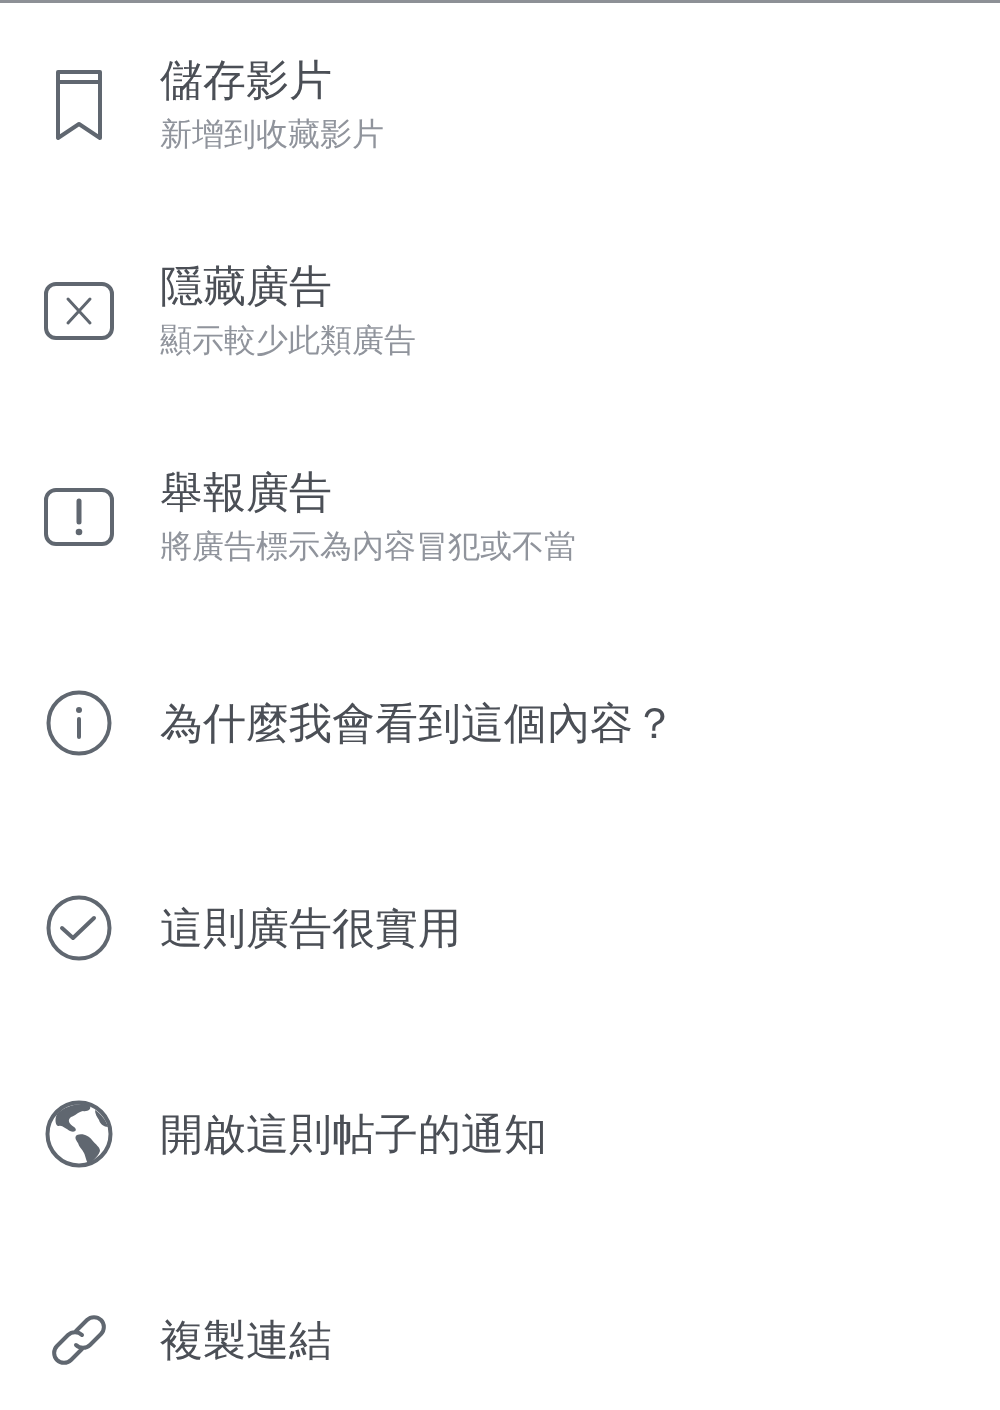 This screenshot has height=1410, width=1000. I want to click on option-description: 新增到收藏影片, so click(272, 134).